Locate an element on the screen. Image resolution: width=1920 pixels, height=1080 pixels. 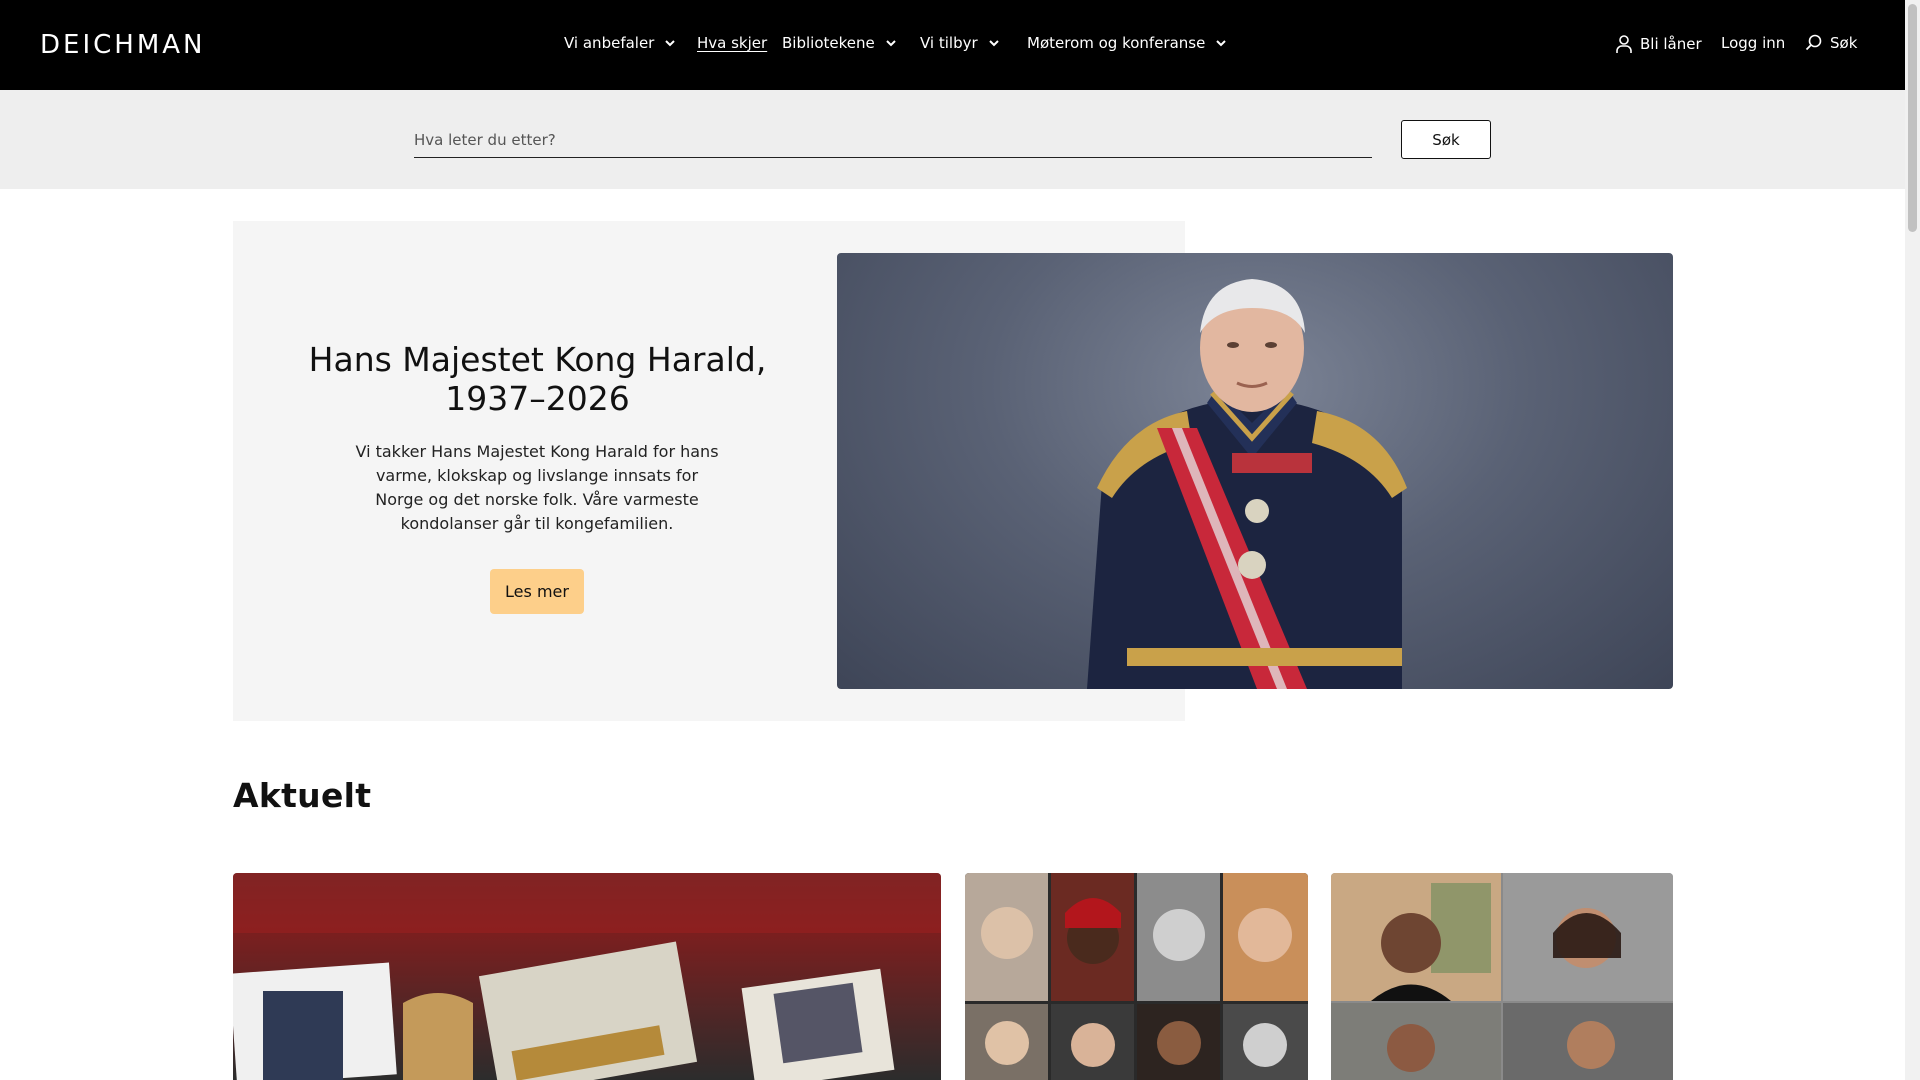
nav-hva-skjer: Hva skjer is located at coordinates (732, 43).